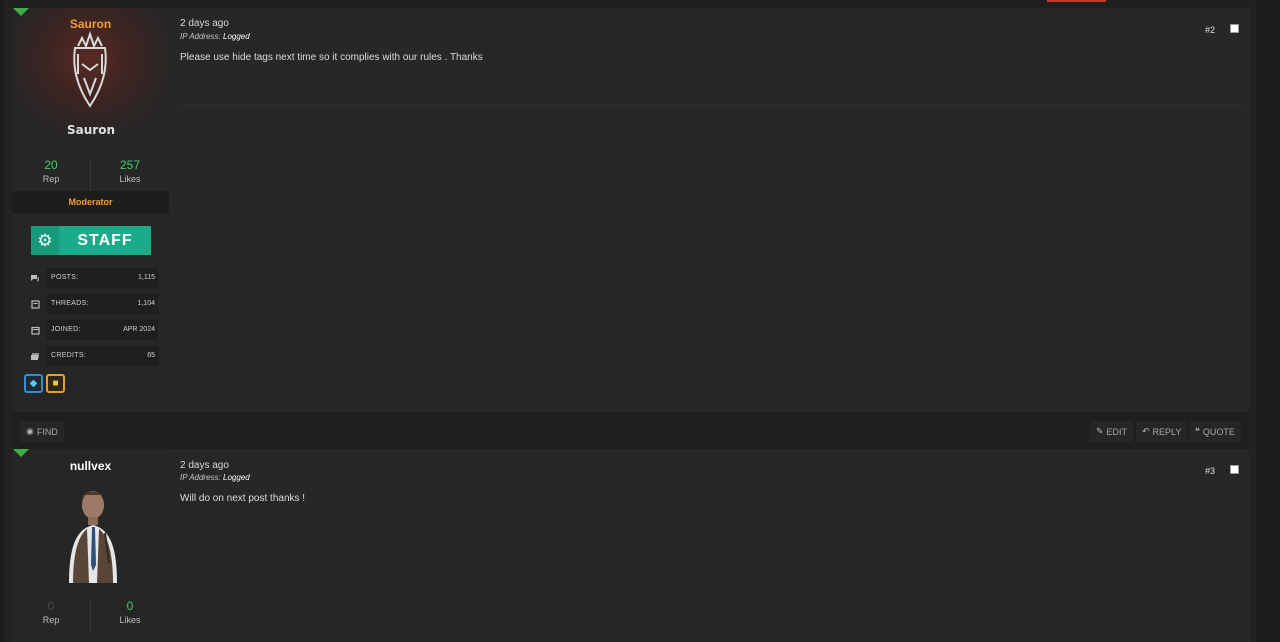 The image size is (1280, 642). I want to click on post-number: #3, so click(1210, 471).